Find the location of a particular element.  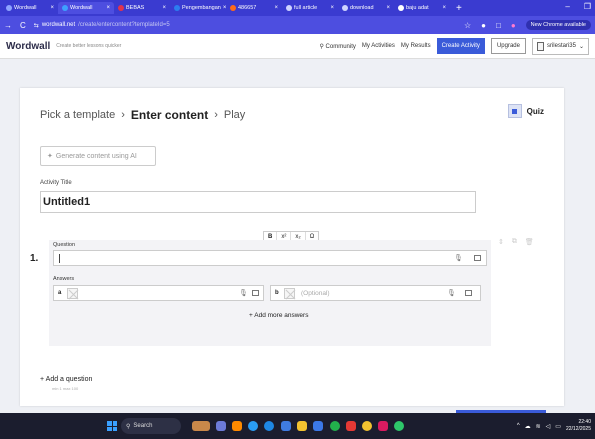

tab-label: BEBAS is located at coordinates (135, 8).